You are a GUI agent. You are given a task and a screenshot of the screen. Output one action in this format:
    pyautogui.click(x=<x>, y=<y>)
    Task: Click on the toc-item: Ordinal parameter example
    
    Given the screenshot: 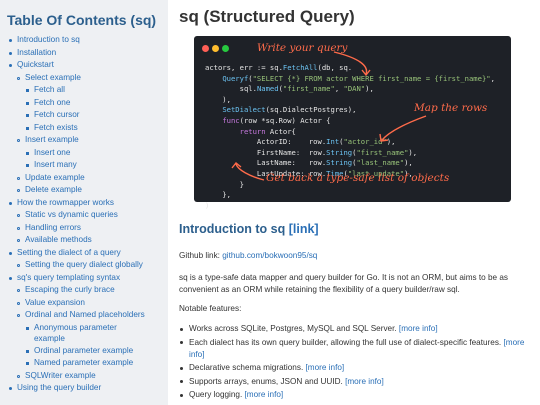 What is the action you would take?
    pyautogui.click(x=84, y=351)
    